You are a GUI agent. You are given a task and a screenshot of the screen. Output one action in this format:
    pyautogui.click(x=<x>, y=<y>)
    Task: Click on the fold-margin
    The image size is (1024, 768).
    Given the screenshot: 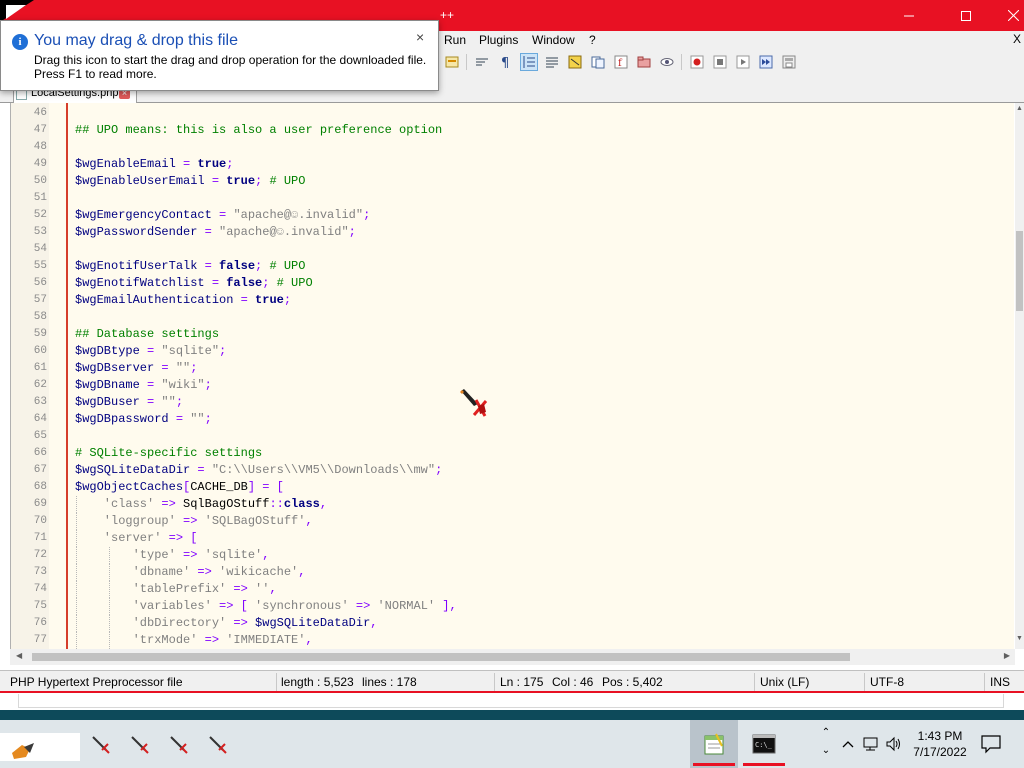 What is the action you would take?
    pyautogui.click(x=58, y=376)
    